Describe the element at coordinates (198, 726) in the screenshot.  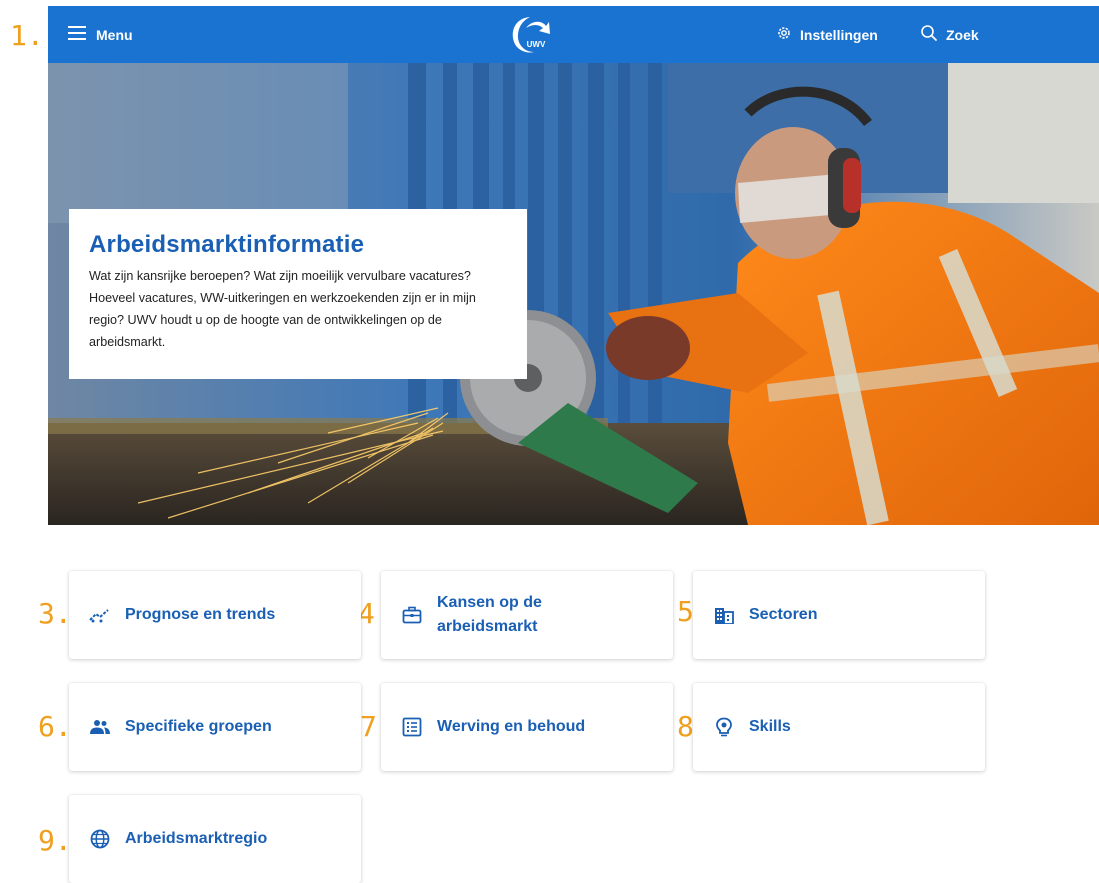
I see `tile-label: Specifieke groepen` at that location.